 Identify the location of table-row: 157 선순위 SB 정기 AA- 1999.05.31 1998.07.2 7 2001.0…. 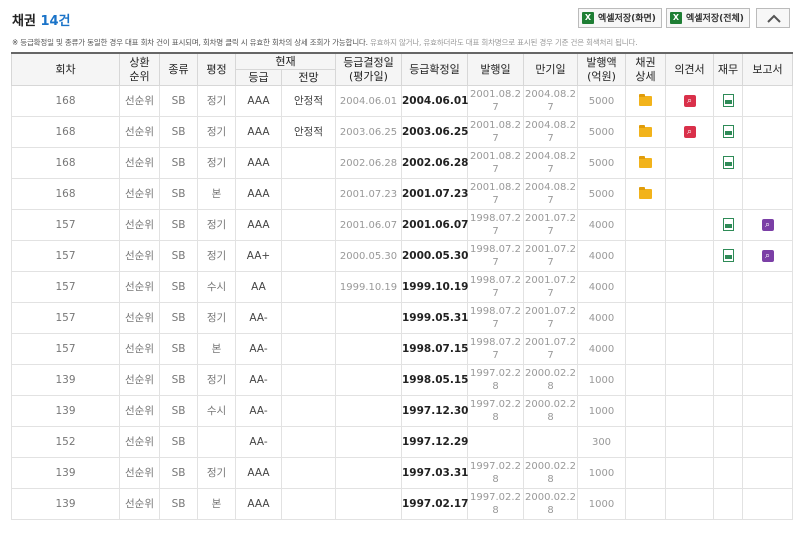
(402, 318).